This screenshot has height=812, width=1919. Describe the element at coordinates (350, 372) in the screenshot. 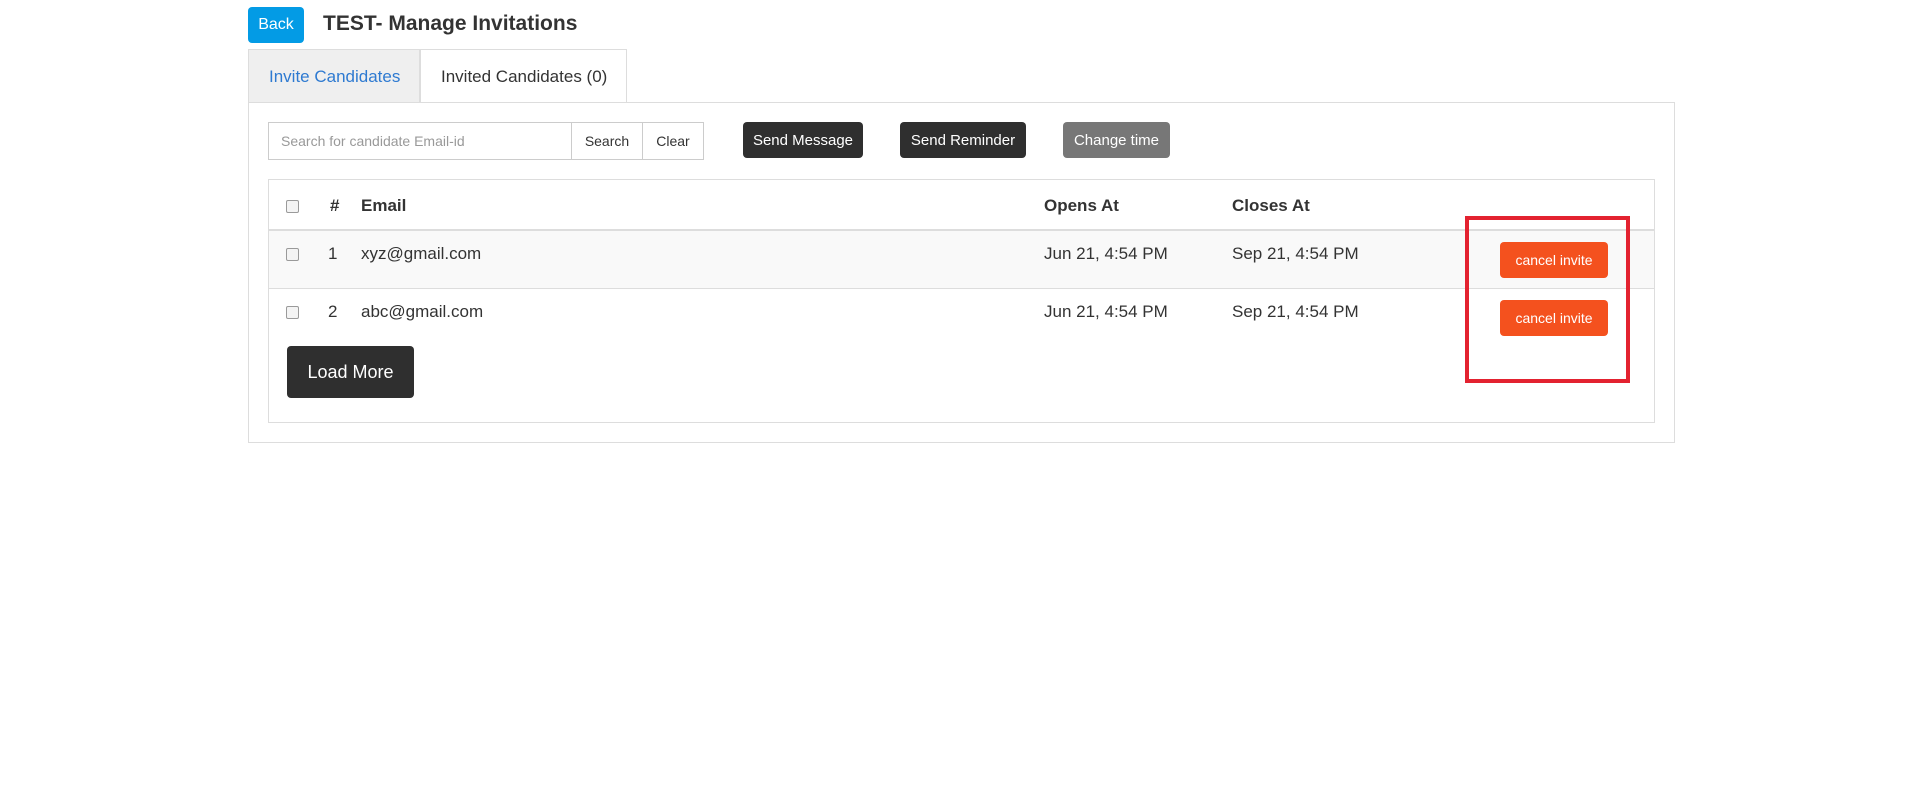

I see `load-more-button: Load More` at that location.